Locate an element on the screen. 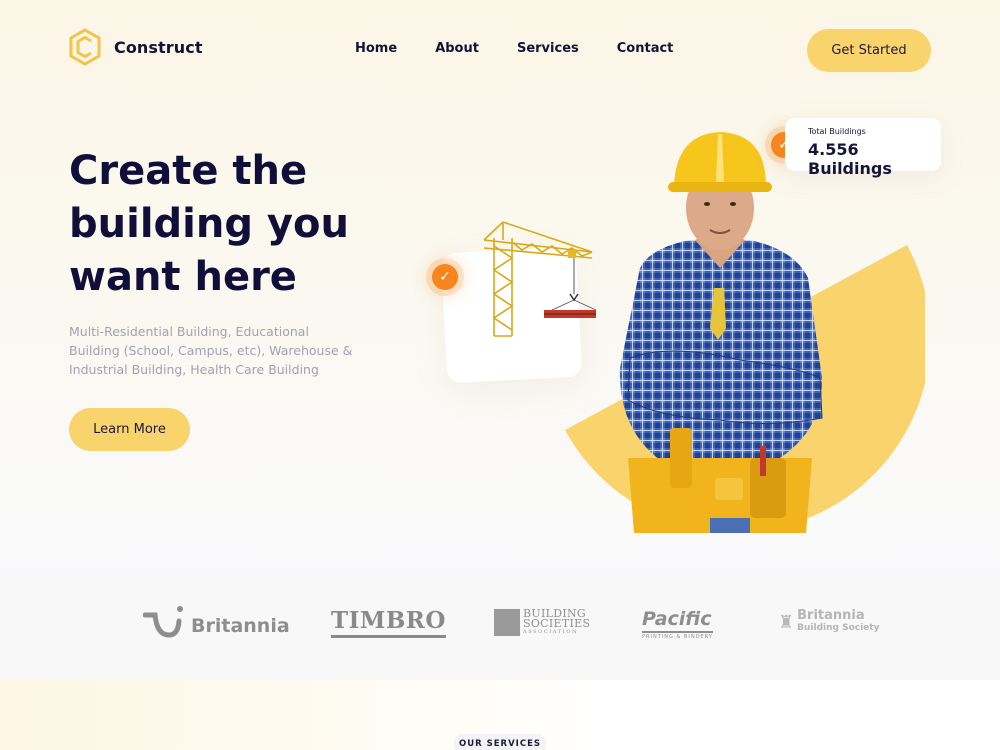  crane-icon is located at coordinates (540, 279).